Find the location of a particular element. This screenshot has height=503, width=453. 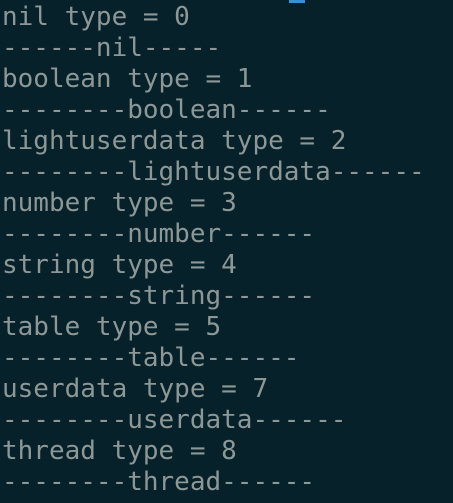

output-line: --------userdata------ is located at coordinates (174, 420).